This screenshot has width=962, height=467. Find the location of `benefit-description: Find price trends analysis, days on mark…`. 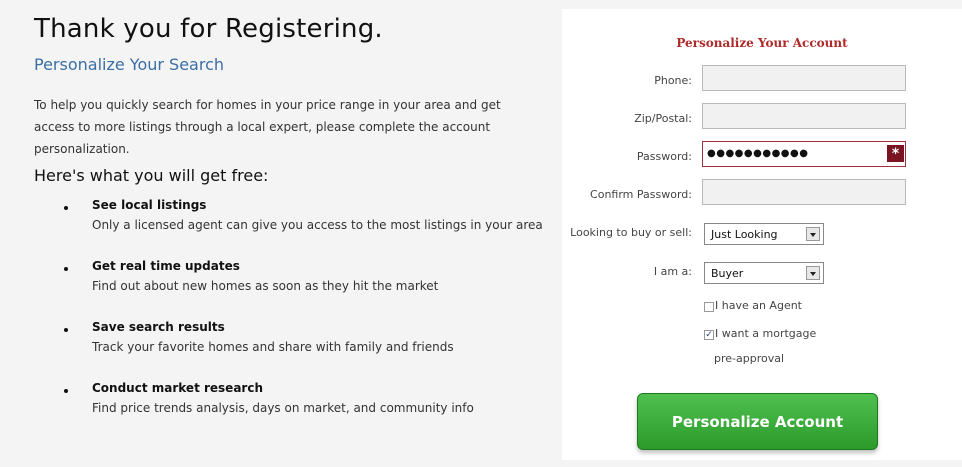

benefit-description: Find price trends analysis, days on mark… is located at coordinates (283, 408).